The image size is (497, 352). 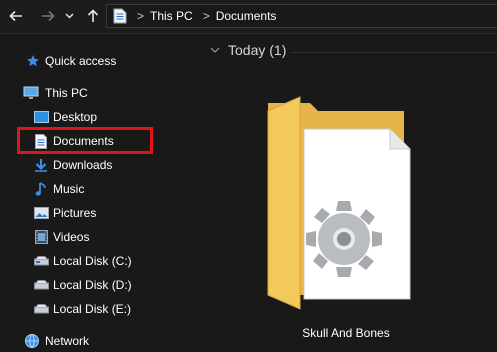 I want to click on sidebar-item-desktop: Desktop, so click(x=98, y=117).